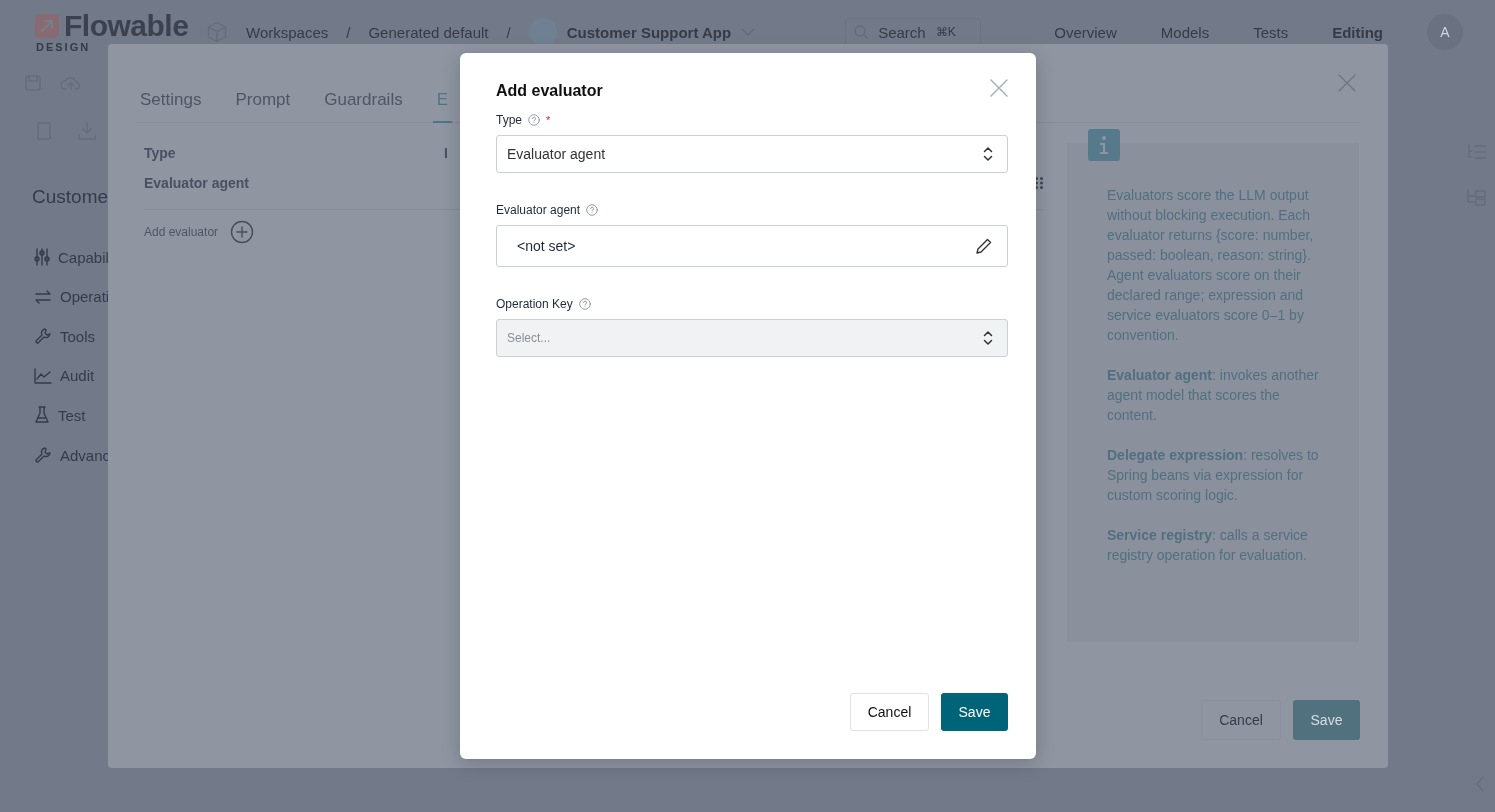 The width and height of the screenshot is (1495, 812). What do you see at coordinates (752, 246) in the screenshot?
I see `agent-picker-field: <not set>` at bounding box center [752, 246].